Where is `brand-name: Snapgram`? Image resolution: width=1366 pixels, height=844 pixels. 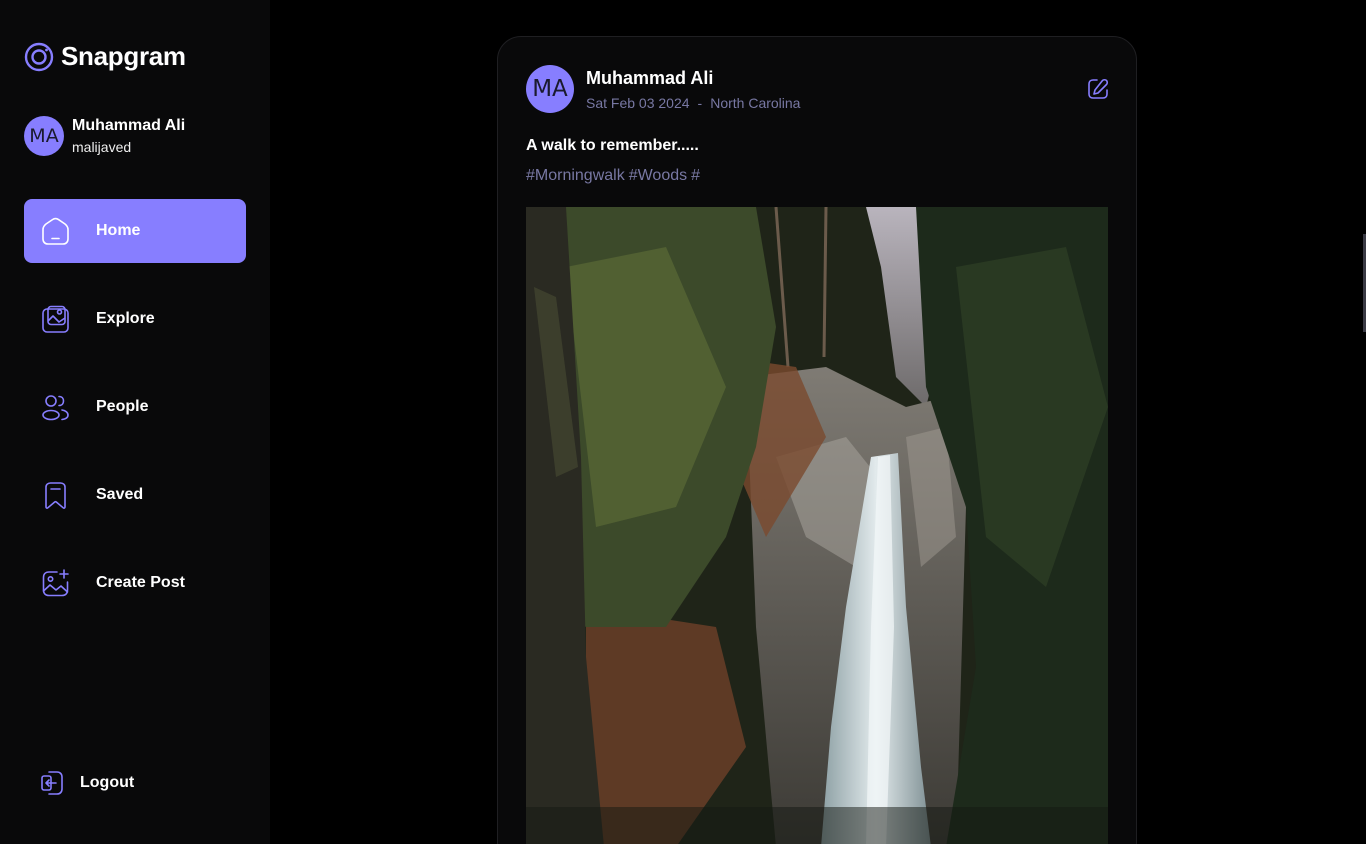 brand-name: Snapgram is located at coordinates (123, 56).